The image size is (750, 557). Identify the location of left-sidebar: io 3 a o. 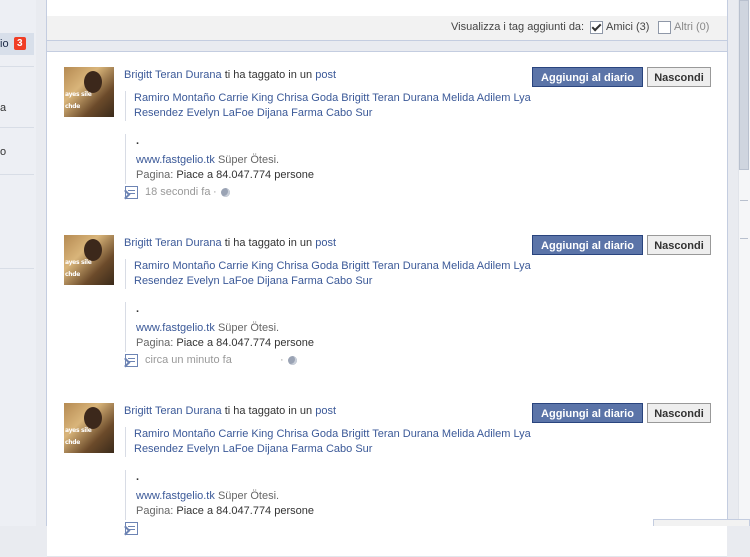
(18, 263).